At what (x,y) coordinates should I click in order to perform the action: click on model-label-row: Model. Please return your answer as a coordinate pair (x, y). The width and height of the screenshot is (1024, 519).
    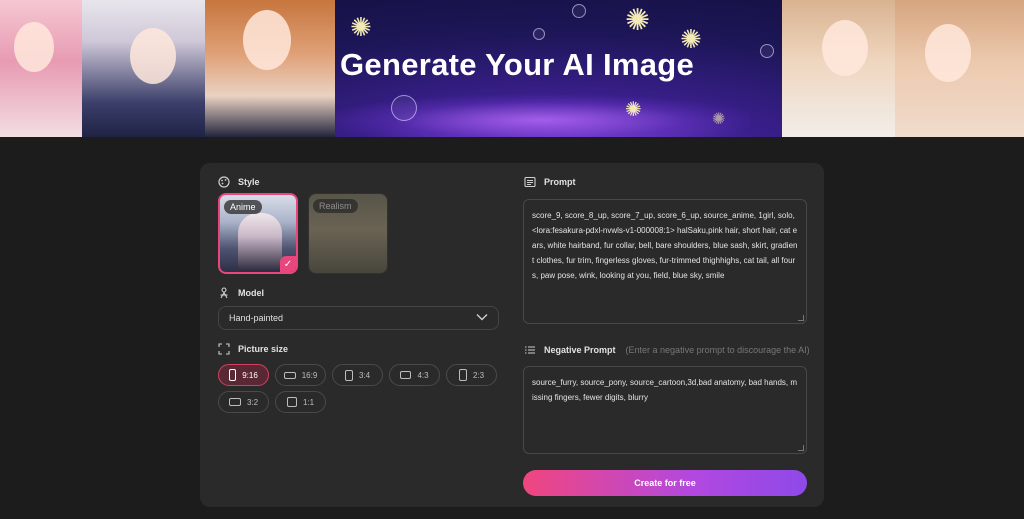
    Looking at the image, I should click on (241, 293).